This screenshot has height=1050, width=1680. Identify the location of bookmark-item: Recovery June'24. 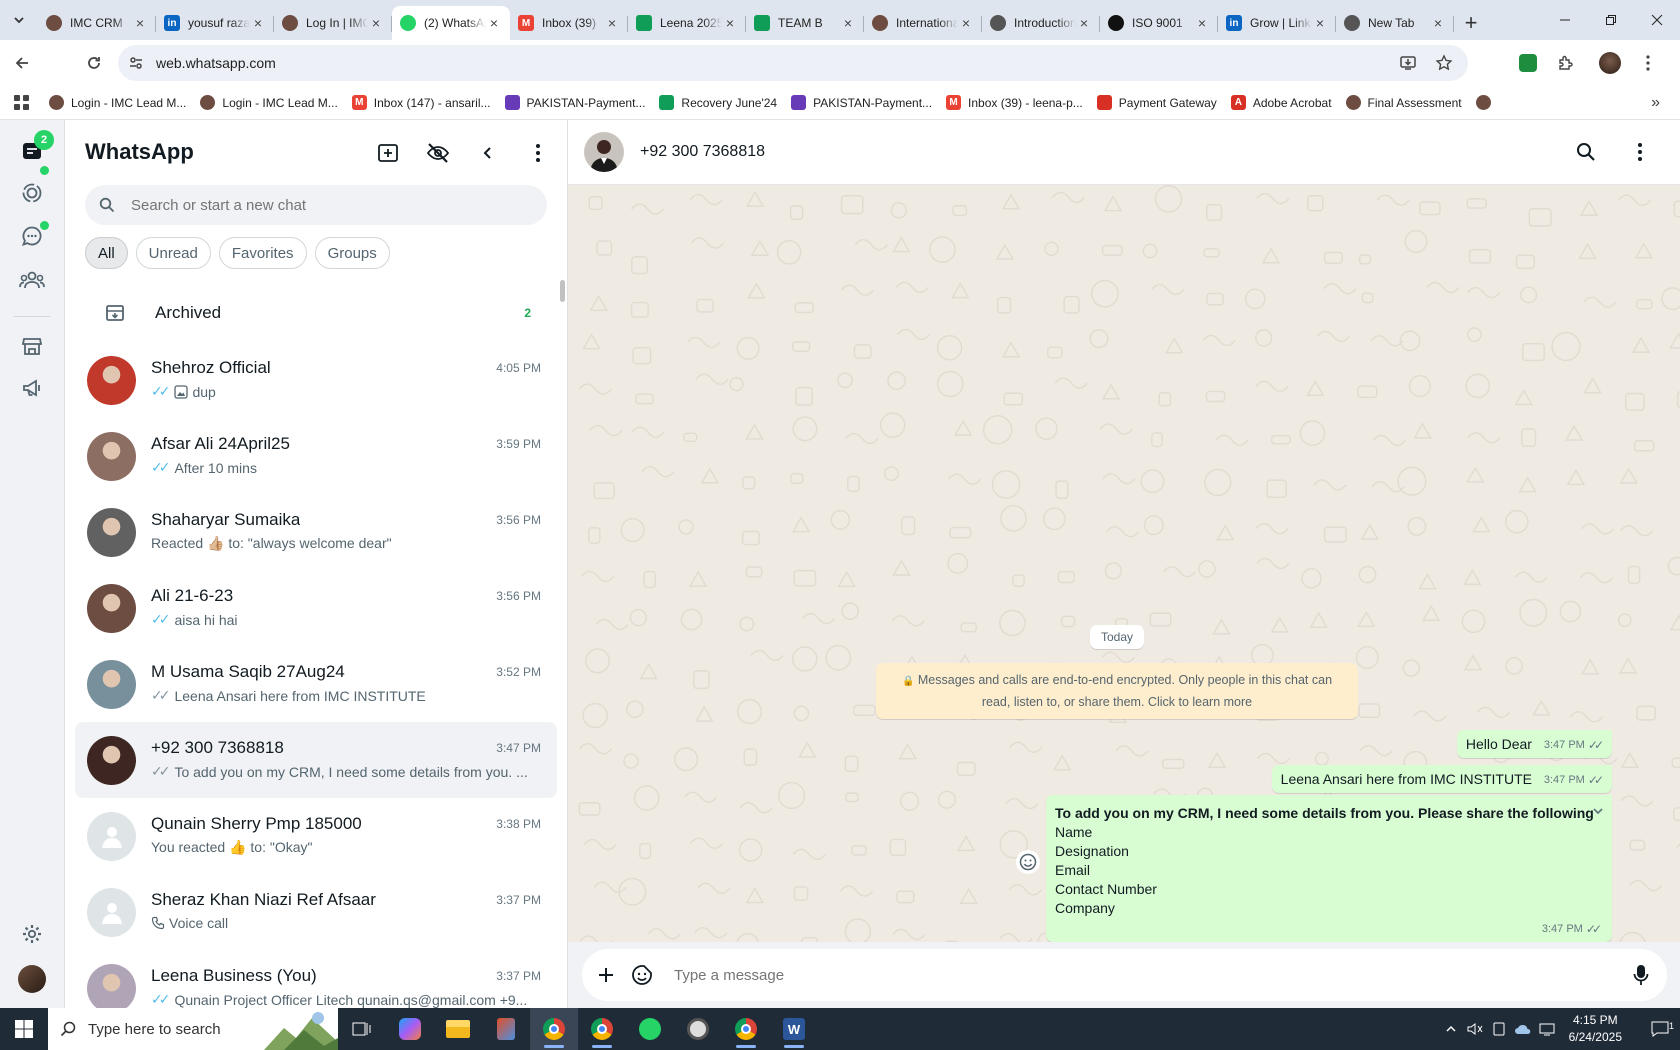
(718, 102).